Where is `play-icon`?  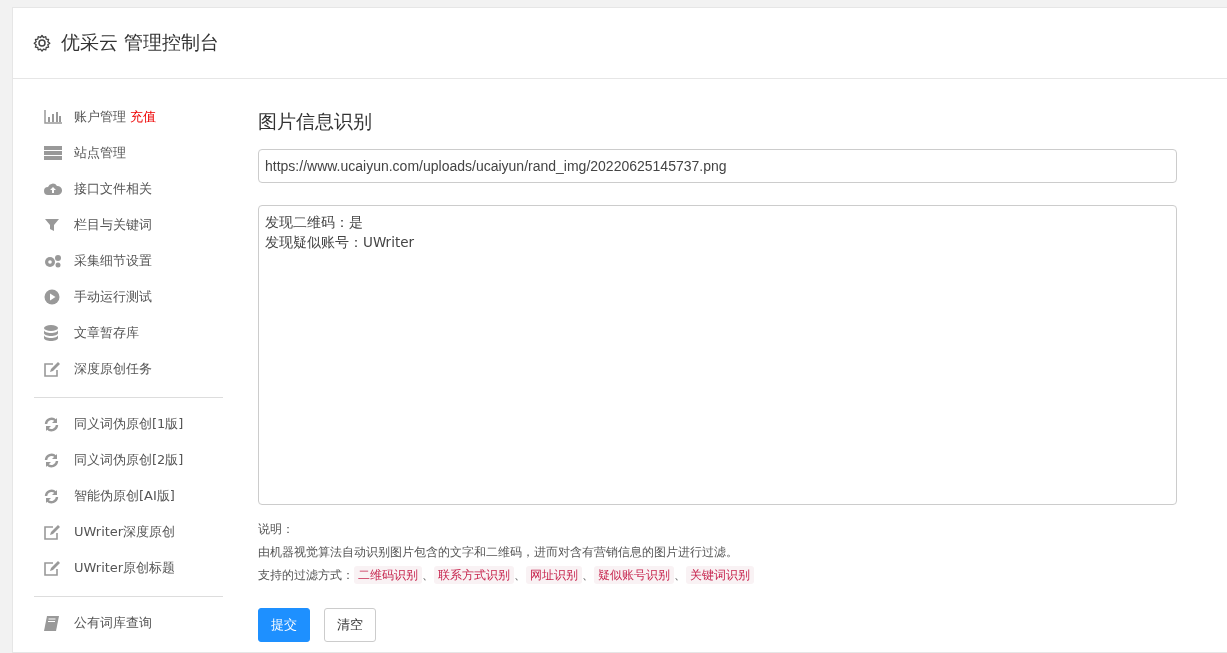 play-icon is located at coordinates (52, 297).